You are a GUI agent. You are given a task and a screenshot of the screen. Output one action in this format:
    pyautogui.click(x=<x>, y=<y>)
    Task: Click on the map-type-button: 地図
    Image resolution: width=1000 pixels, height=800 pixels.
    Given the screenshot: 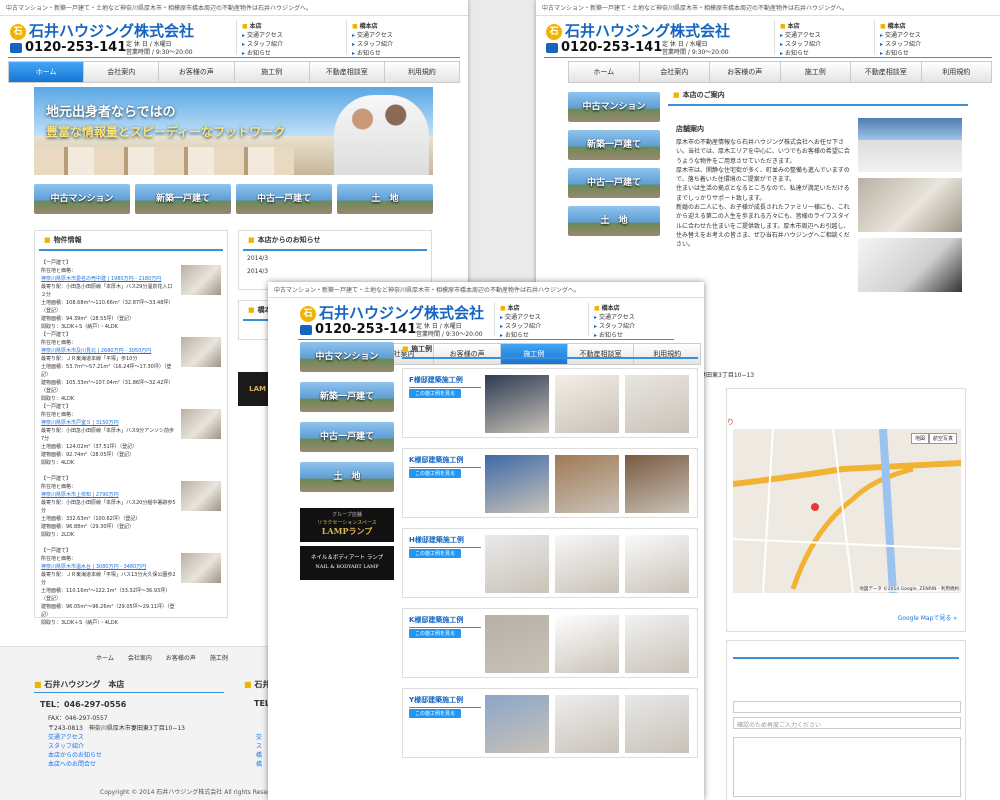 What is the action you would take?
    pyautogui.click(x=919, y=438)
    